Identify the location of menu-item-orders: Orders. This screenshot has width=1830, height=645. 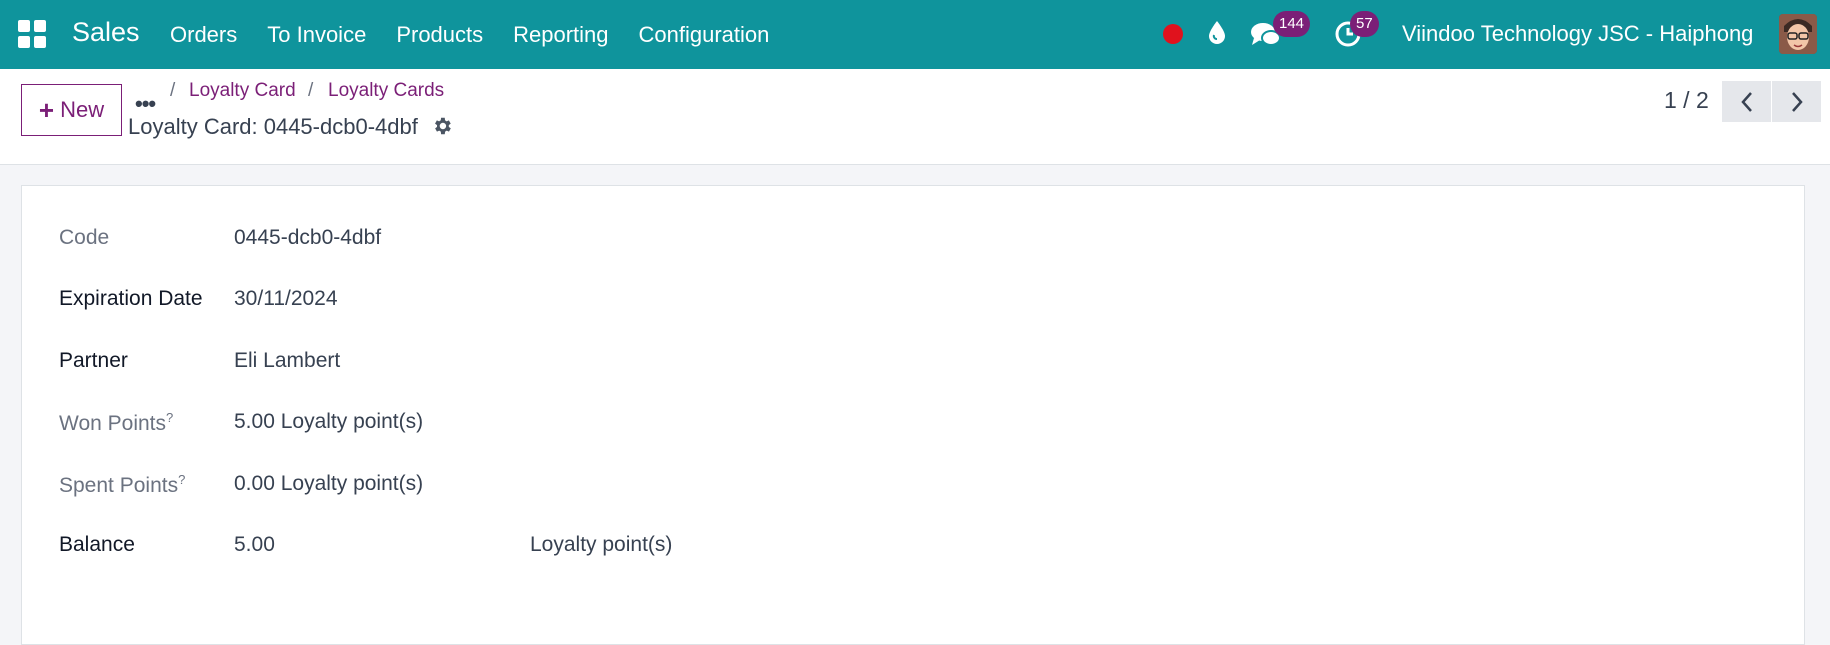
(203, 35).